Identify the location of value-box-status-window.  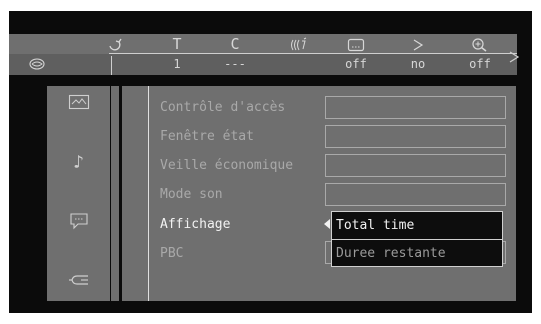
(415, 136).